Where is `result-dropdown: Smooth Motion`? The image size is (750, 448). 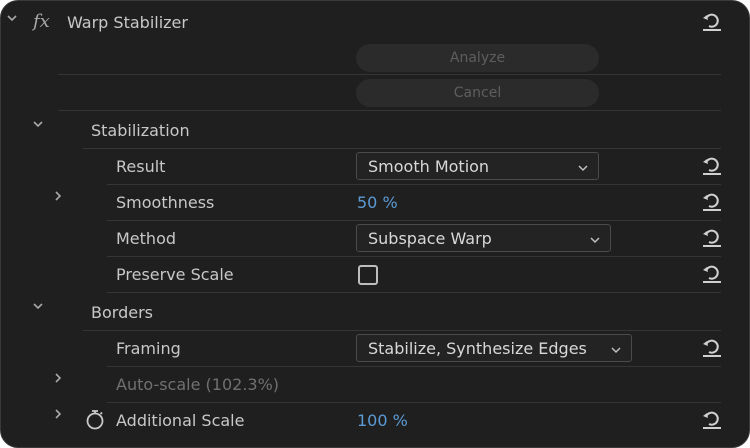
result-dropdown: Smooth Motion is located at coordinates (477, 166).